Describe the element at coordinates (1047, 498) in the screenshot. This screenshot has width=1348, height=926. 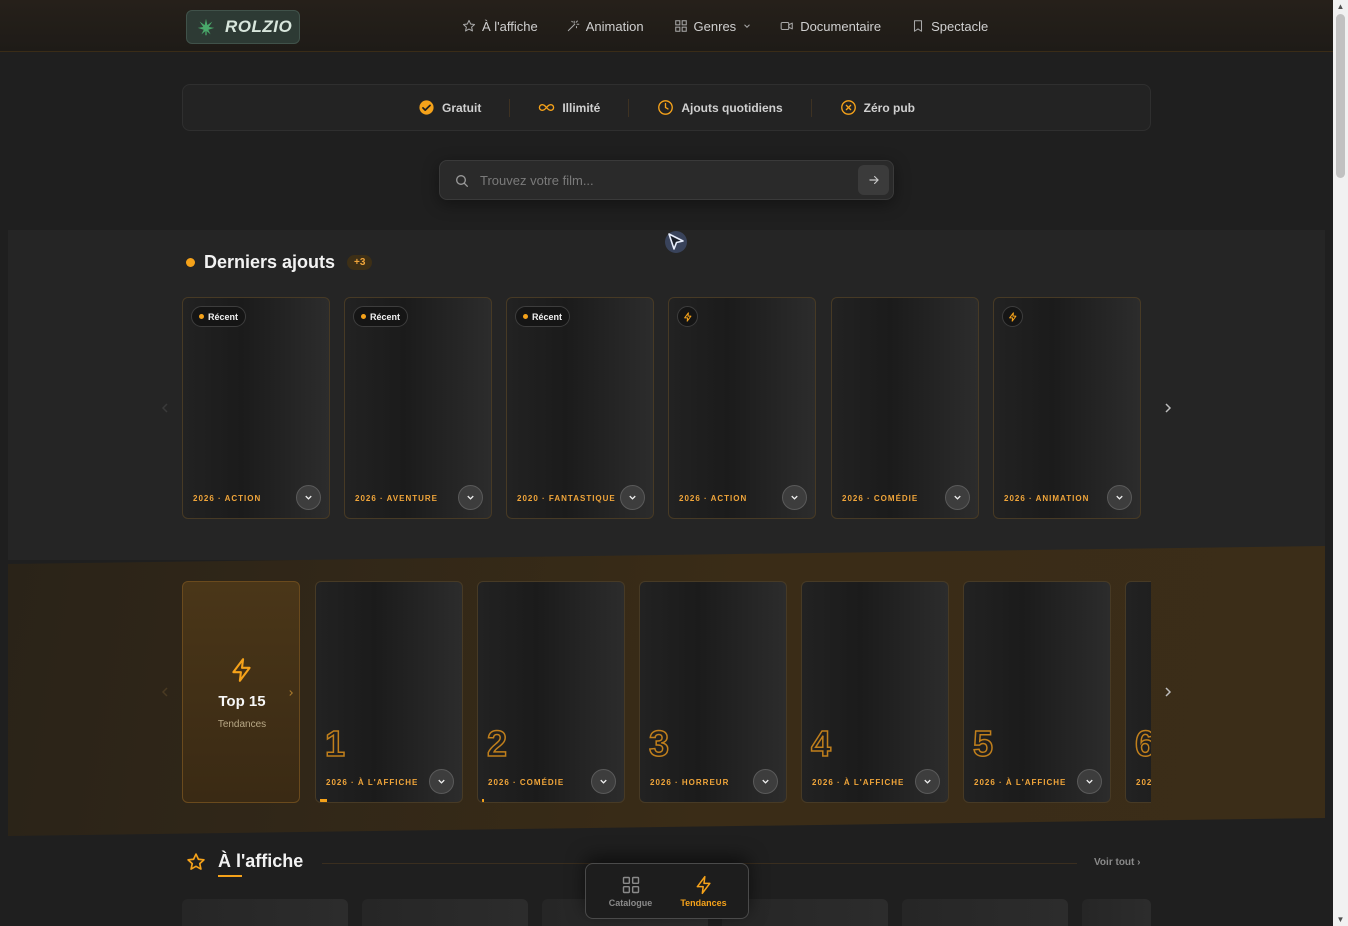
I see `card-meta: 2026 · ANIMATION` at that location.